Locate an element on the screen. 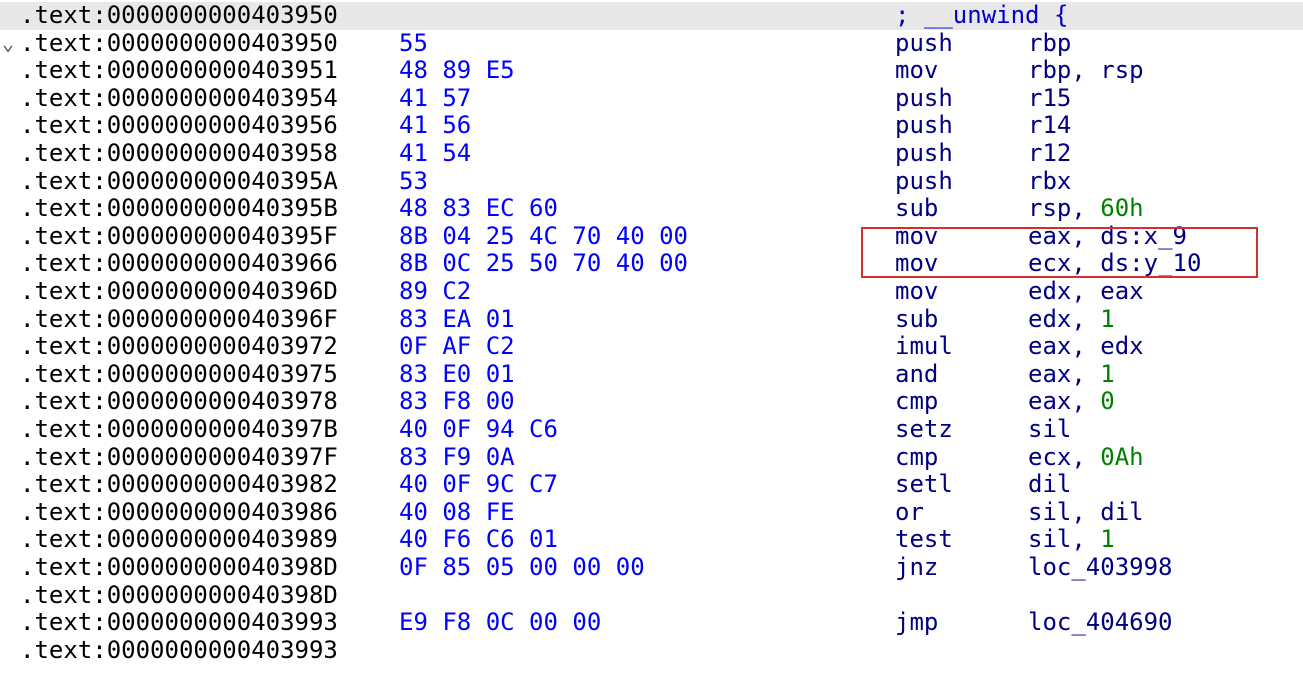 The height and width of the screenshot is (675, 1303). opcode-bytes: 89 C2 is located at coordinates (435, 291).